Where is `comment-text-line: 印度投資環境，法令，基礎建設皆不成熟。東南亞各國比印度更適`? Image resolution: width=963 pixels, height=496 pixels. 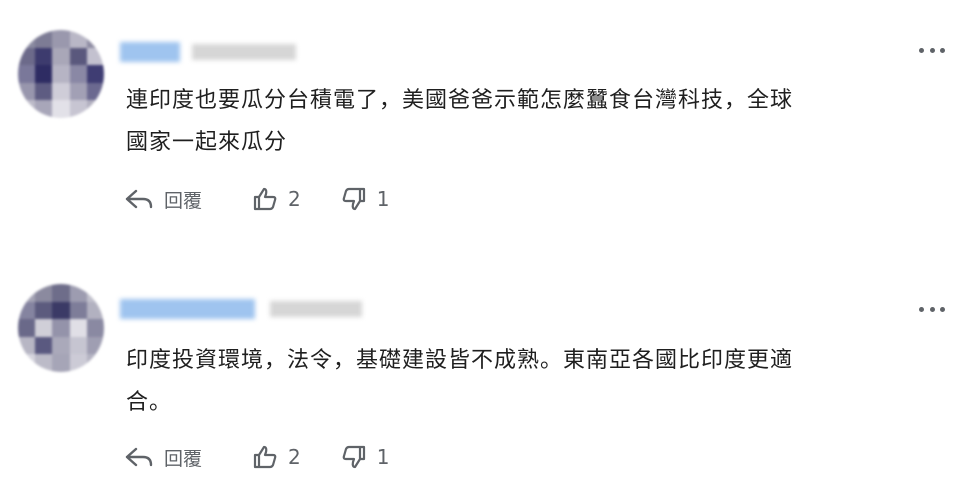 comment-text-line: 印度投資環境，法令，基礎建設皆不成熟。東南亞各國比印度更適 is located at coordinates (460, 360).